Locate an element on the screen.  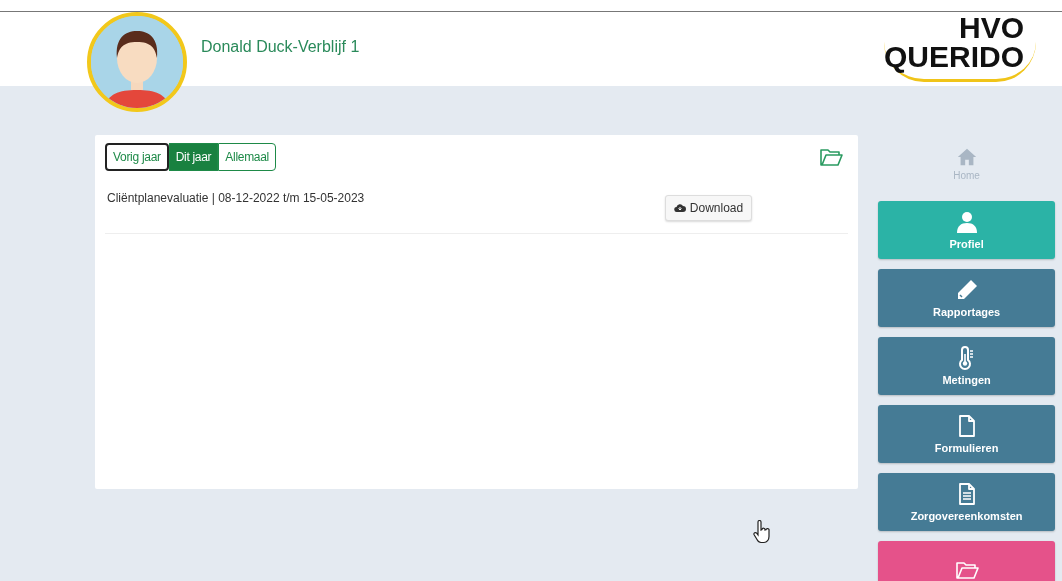
nav-tile: Formulieren is located at coordinates (966, 434).